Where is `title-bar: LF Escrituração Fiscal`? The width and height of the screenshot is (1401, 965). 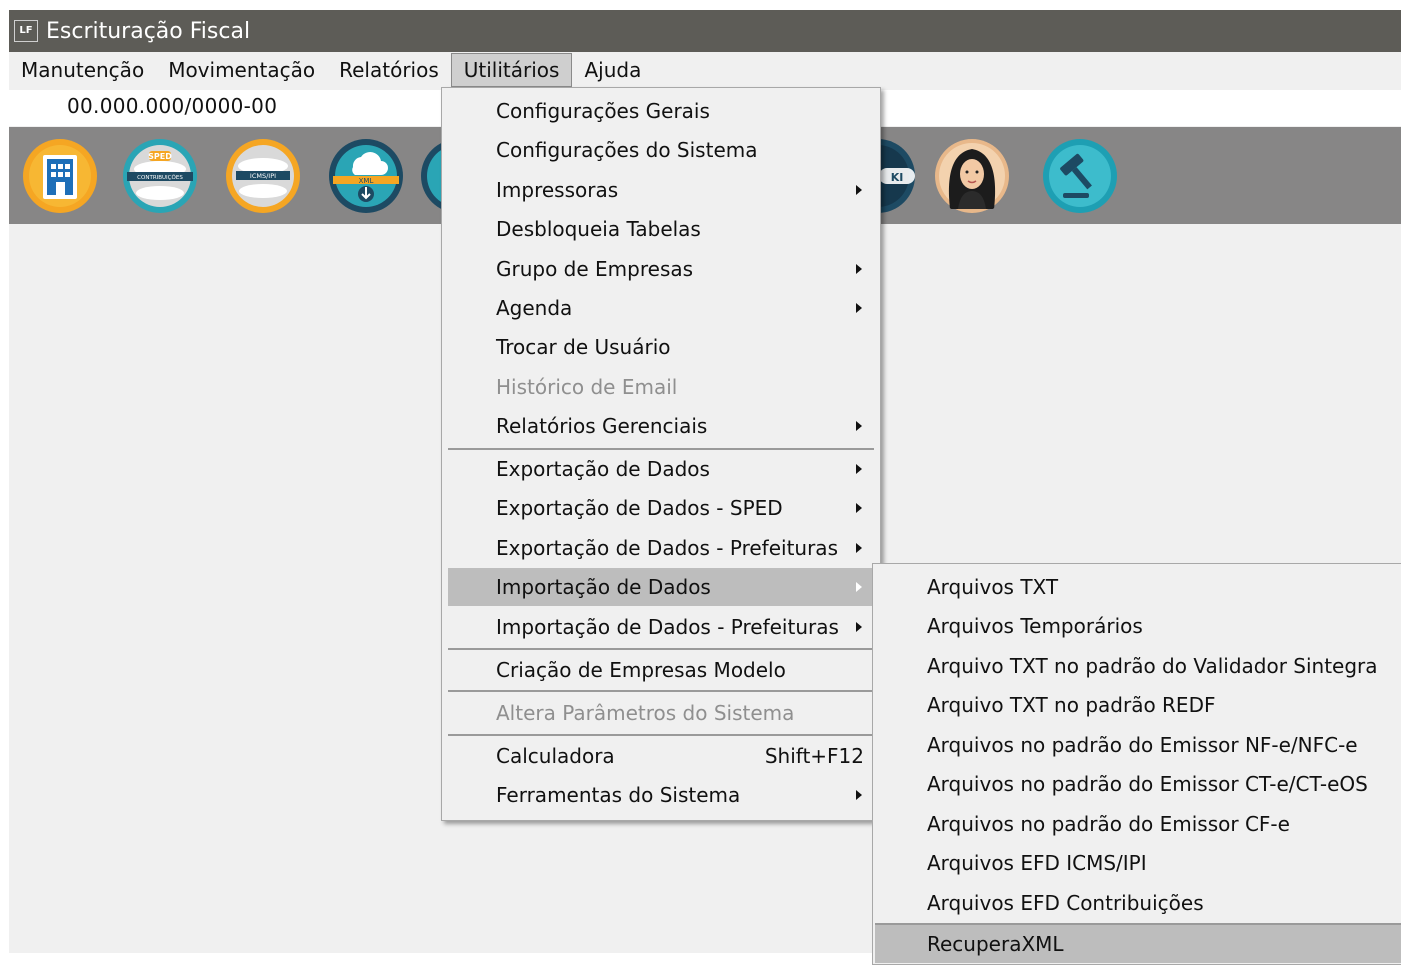 title-bar: LF Escrituração Fiscal is located at coordinates (705, 31).